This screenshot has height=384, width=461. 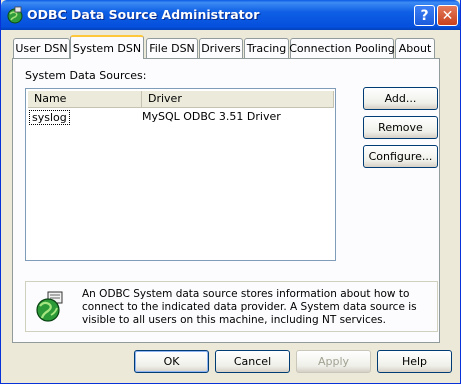 I want to click on column-header-driver: Driver, so click(x=238, y=99).